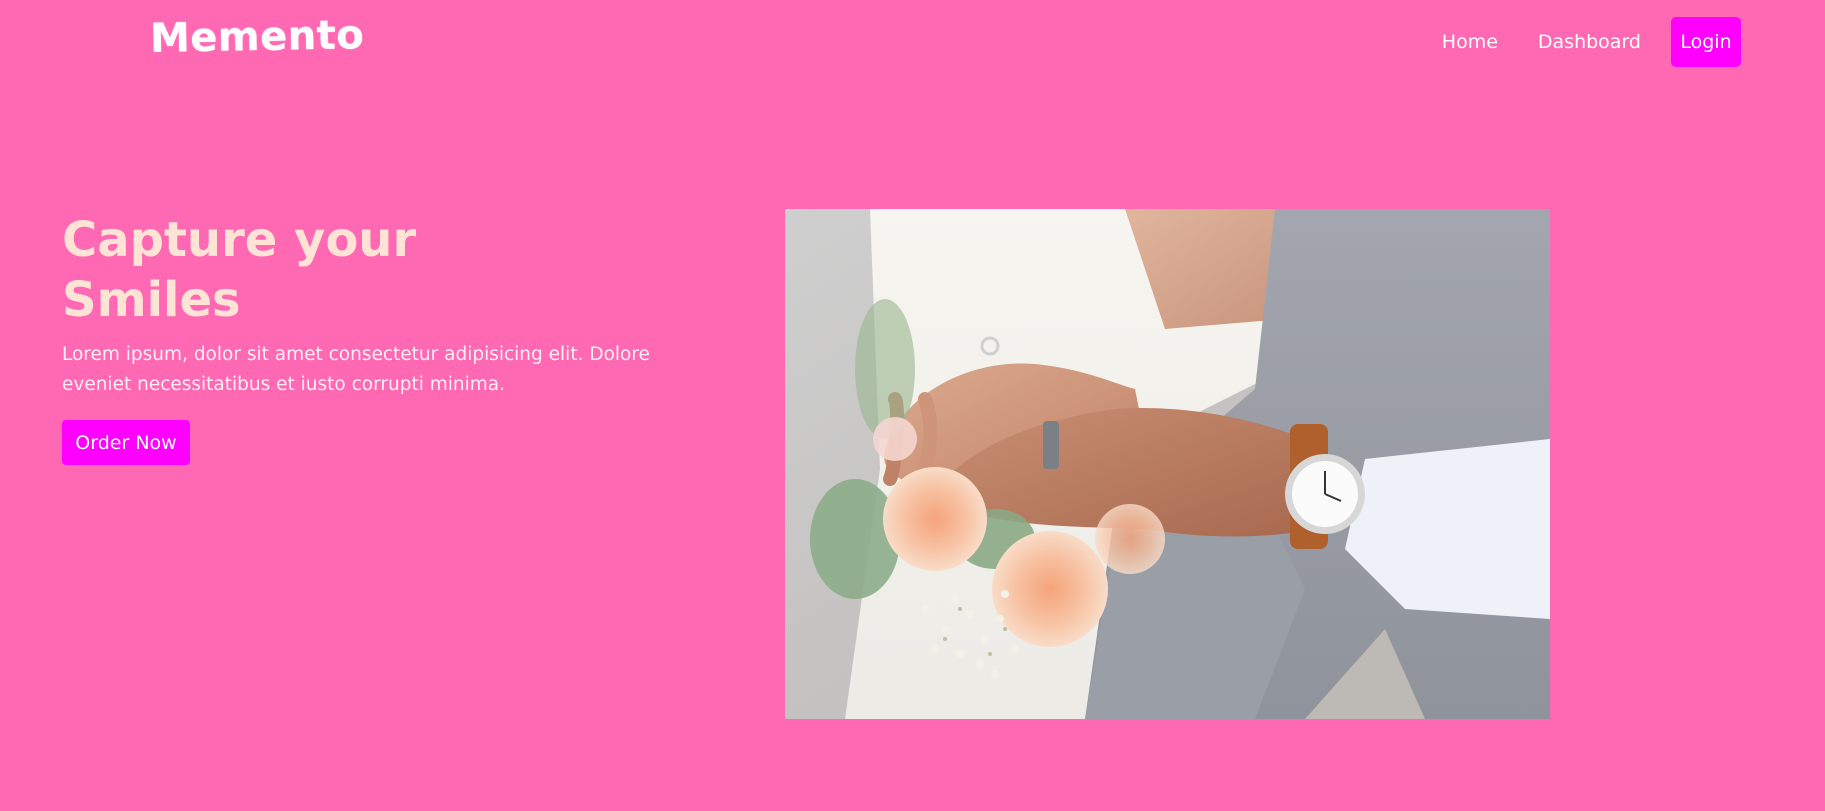  What do you see at coordinates (1589, 42) in the screenshot?
I see `nav-link-dashboard: Dashboard` at bounding box center [1589, 42].